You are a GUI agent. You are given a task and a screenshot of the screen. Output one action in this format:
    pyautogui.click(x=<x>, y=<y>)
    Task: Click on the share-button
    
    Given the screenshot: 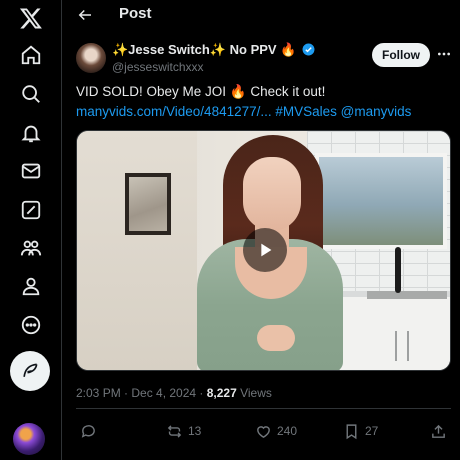 What is the action you would take?
    pyautogui.click(x=438, y=431)
    